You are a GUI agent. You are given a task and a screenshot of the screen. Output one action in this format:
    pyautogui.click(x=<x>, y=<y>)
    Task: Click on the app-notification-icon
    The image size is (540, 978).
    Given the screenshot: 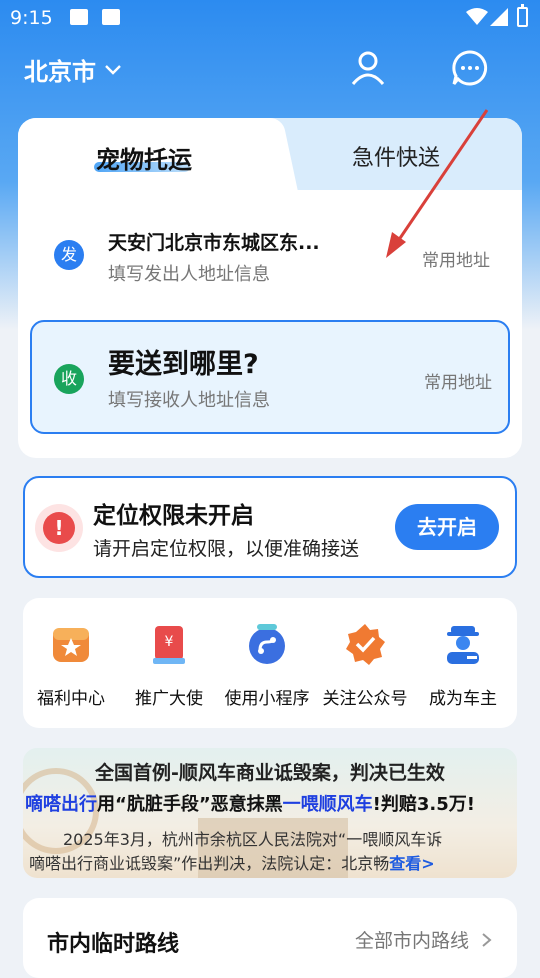 What is the action you would take?
    pyautogui.click(x=111, y=17)
    